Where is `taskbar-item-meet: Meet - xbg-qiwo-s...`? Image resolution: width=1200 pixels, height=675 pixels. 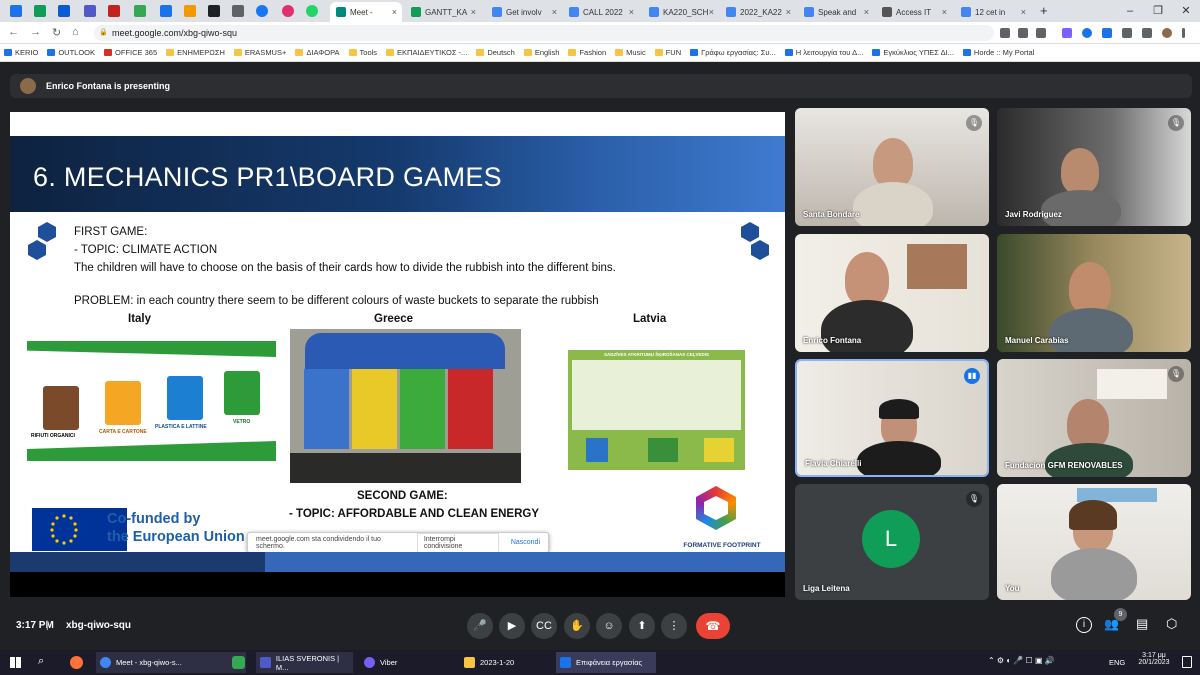
taskbar-item-meet: Meet - xbg-qiwo-s... is located at coordinates (171, 662).